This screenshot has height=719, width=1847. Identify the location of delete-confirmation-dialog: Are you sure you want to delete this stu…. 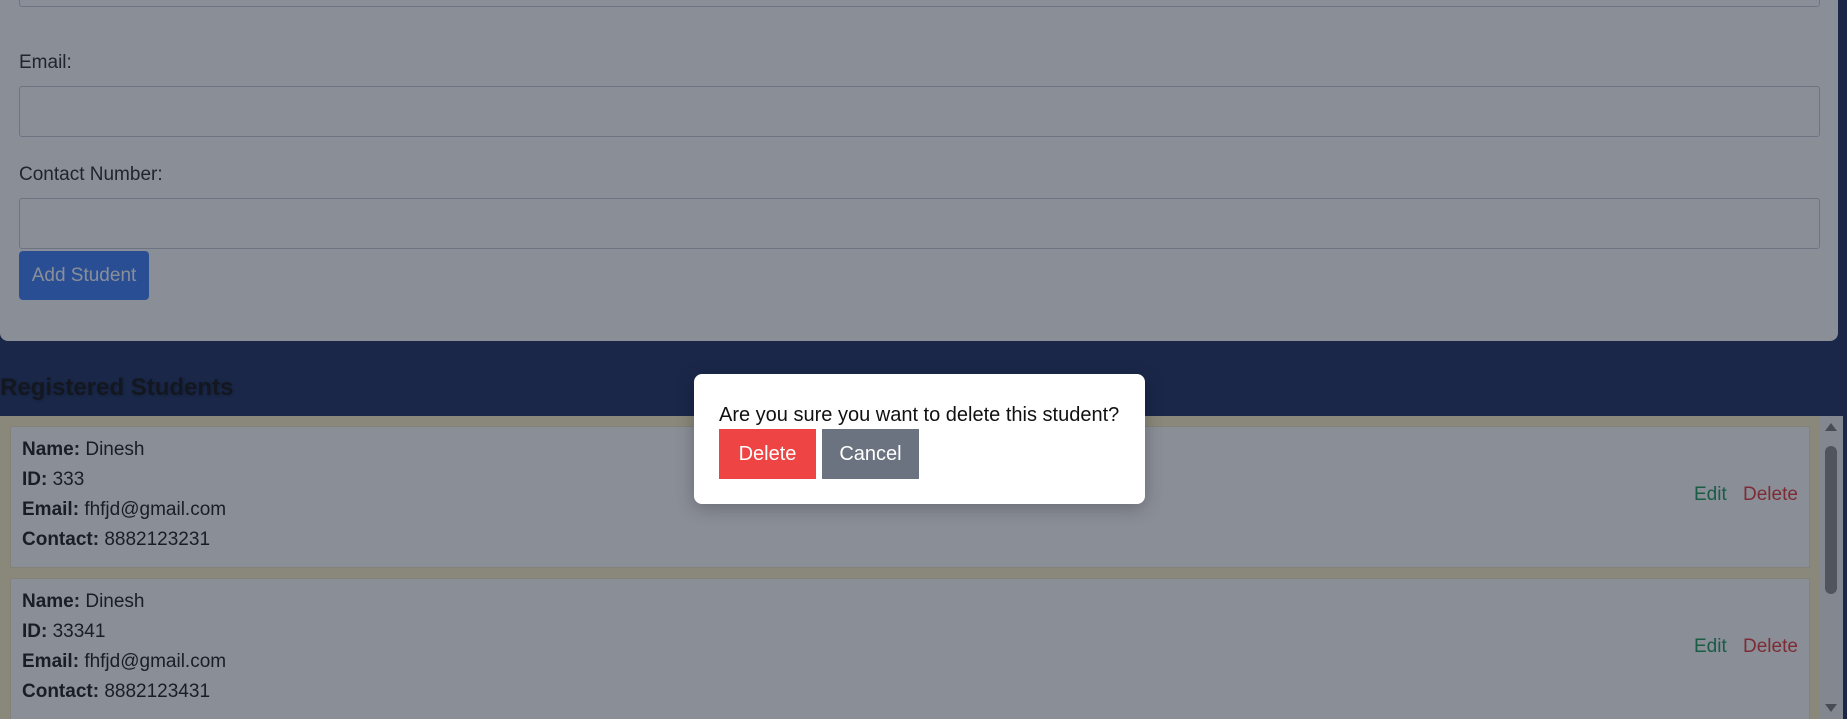
(919, 439).